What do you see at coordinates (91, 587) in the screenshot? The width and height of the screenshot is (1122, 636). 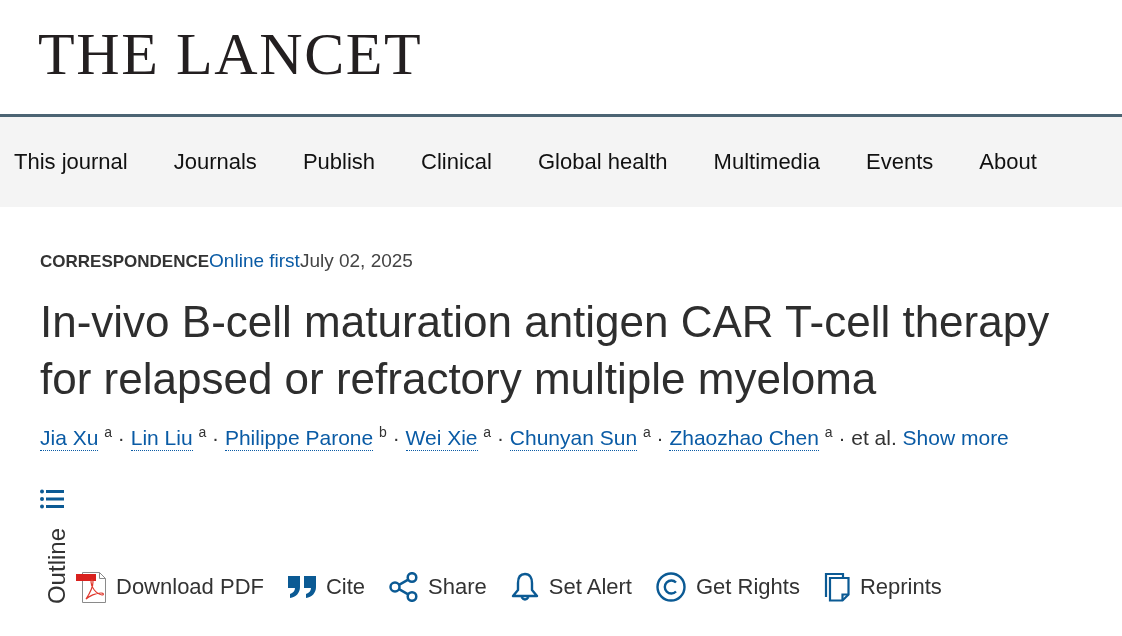 I see `pdf-file-icon` at bounding box center [91, 587].